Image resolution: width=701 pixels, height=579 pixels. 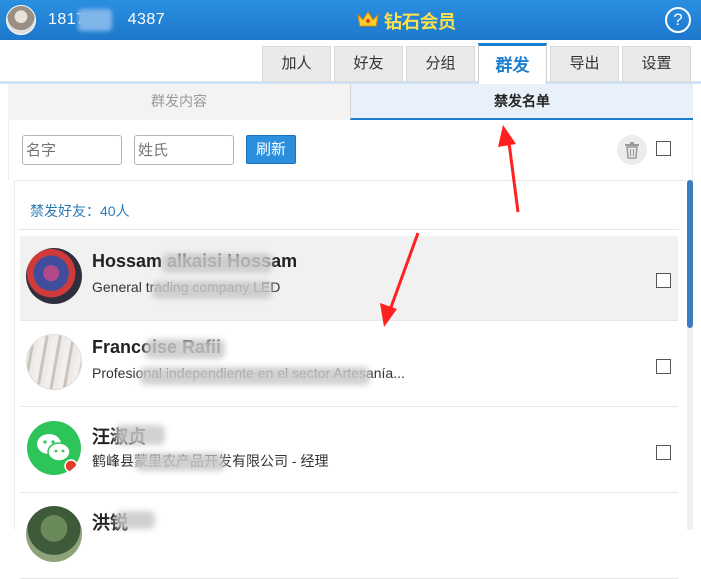 What do you see at coordinates (404, 271) in the screenshot?
I see `annotation-arrow-down` at bounding box center [404, 271].